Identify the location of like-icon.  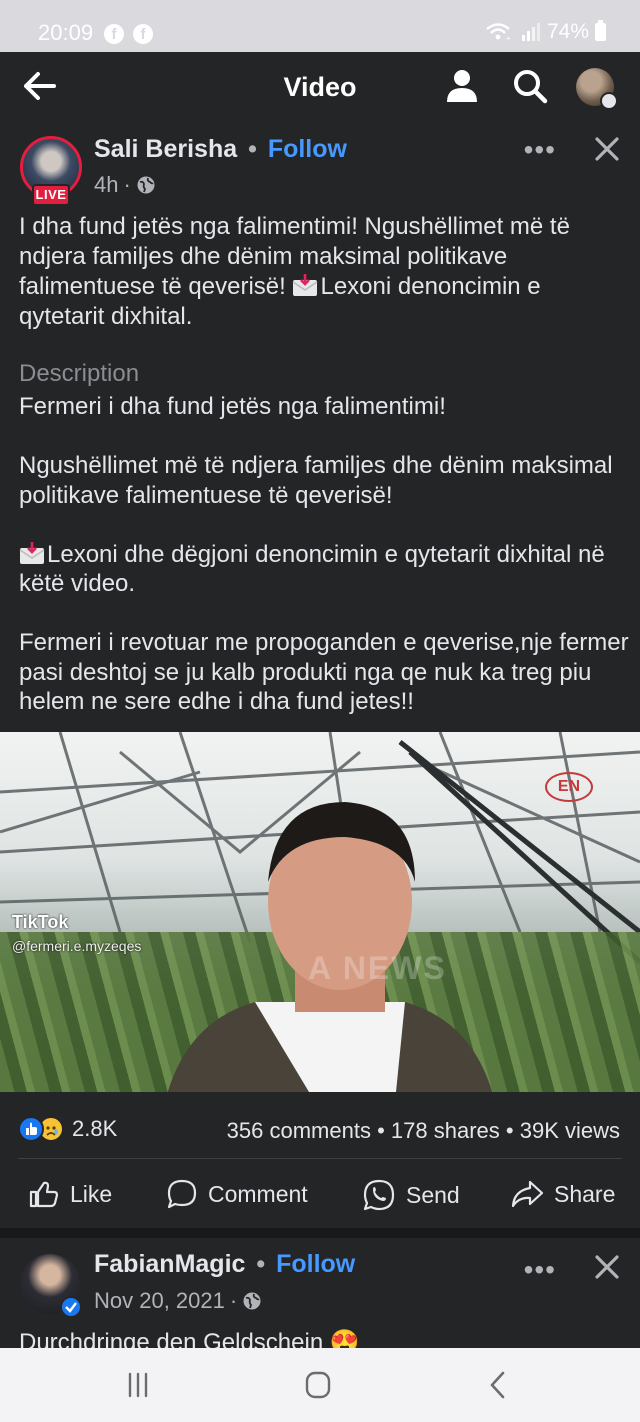
(44, 1194).